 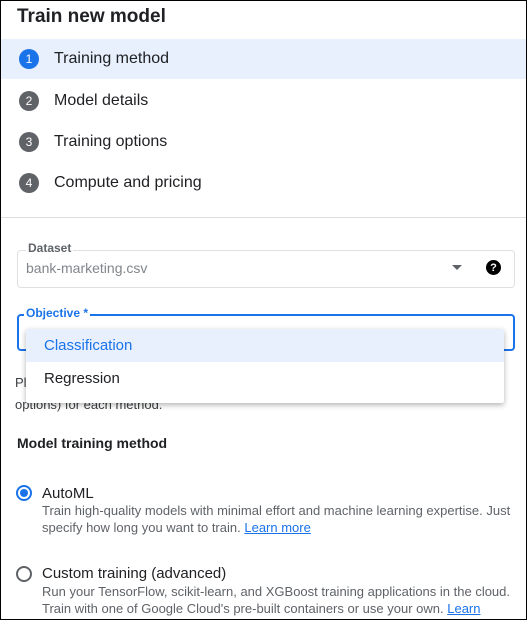 I want to click on step-training-options: 3 Training options, so click(x=263, y=142).